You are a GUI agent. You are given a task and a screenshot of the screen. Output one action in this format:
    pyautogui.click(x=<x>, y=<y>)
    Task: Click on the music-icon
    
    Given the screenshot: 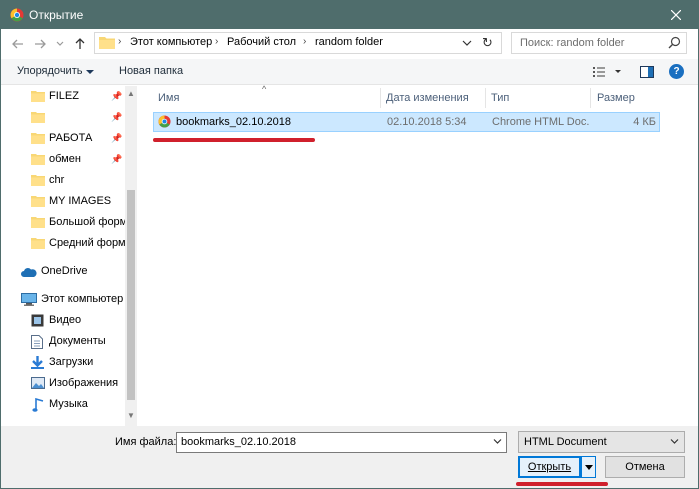 What is the action you would take?
    pyautogui.click(x=38, y=405)
    